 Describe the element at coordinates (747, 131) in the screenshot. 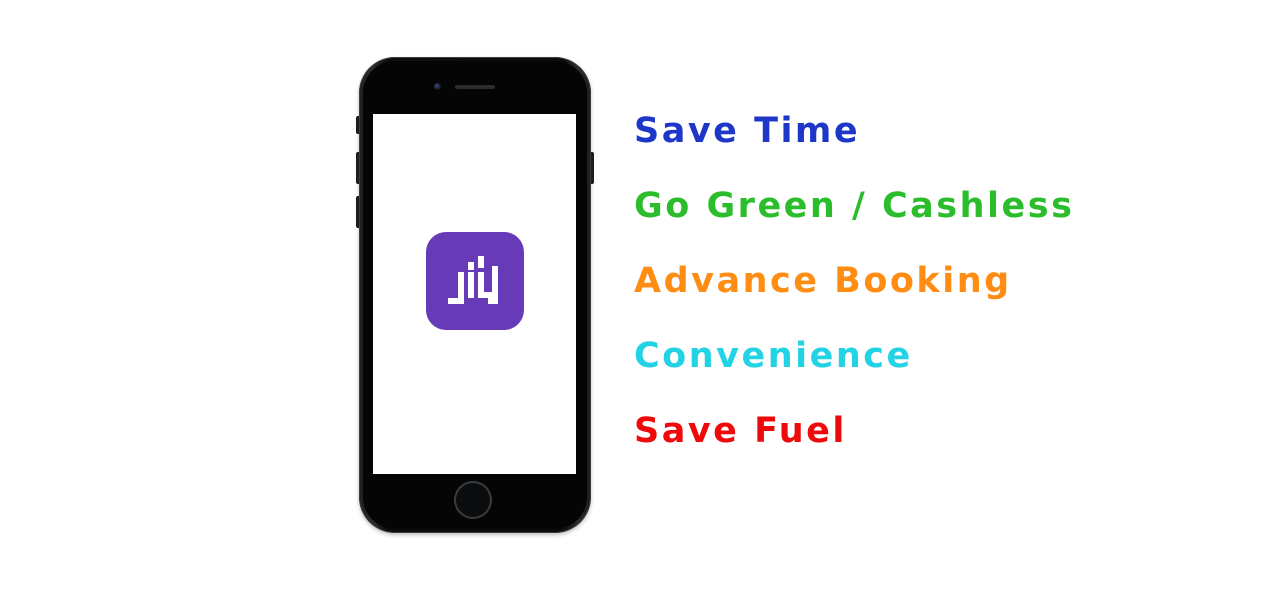

I see `feature-item: Save Time` at that location.